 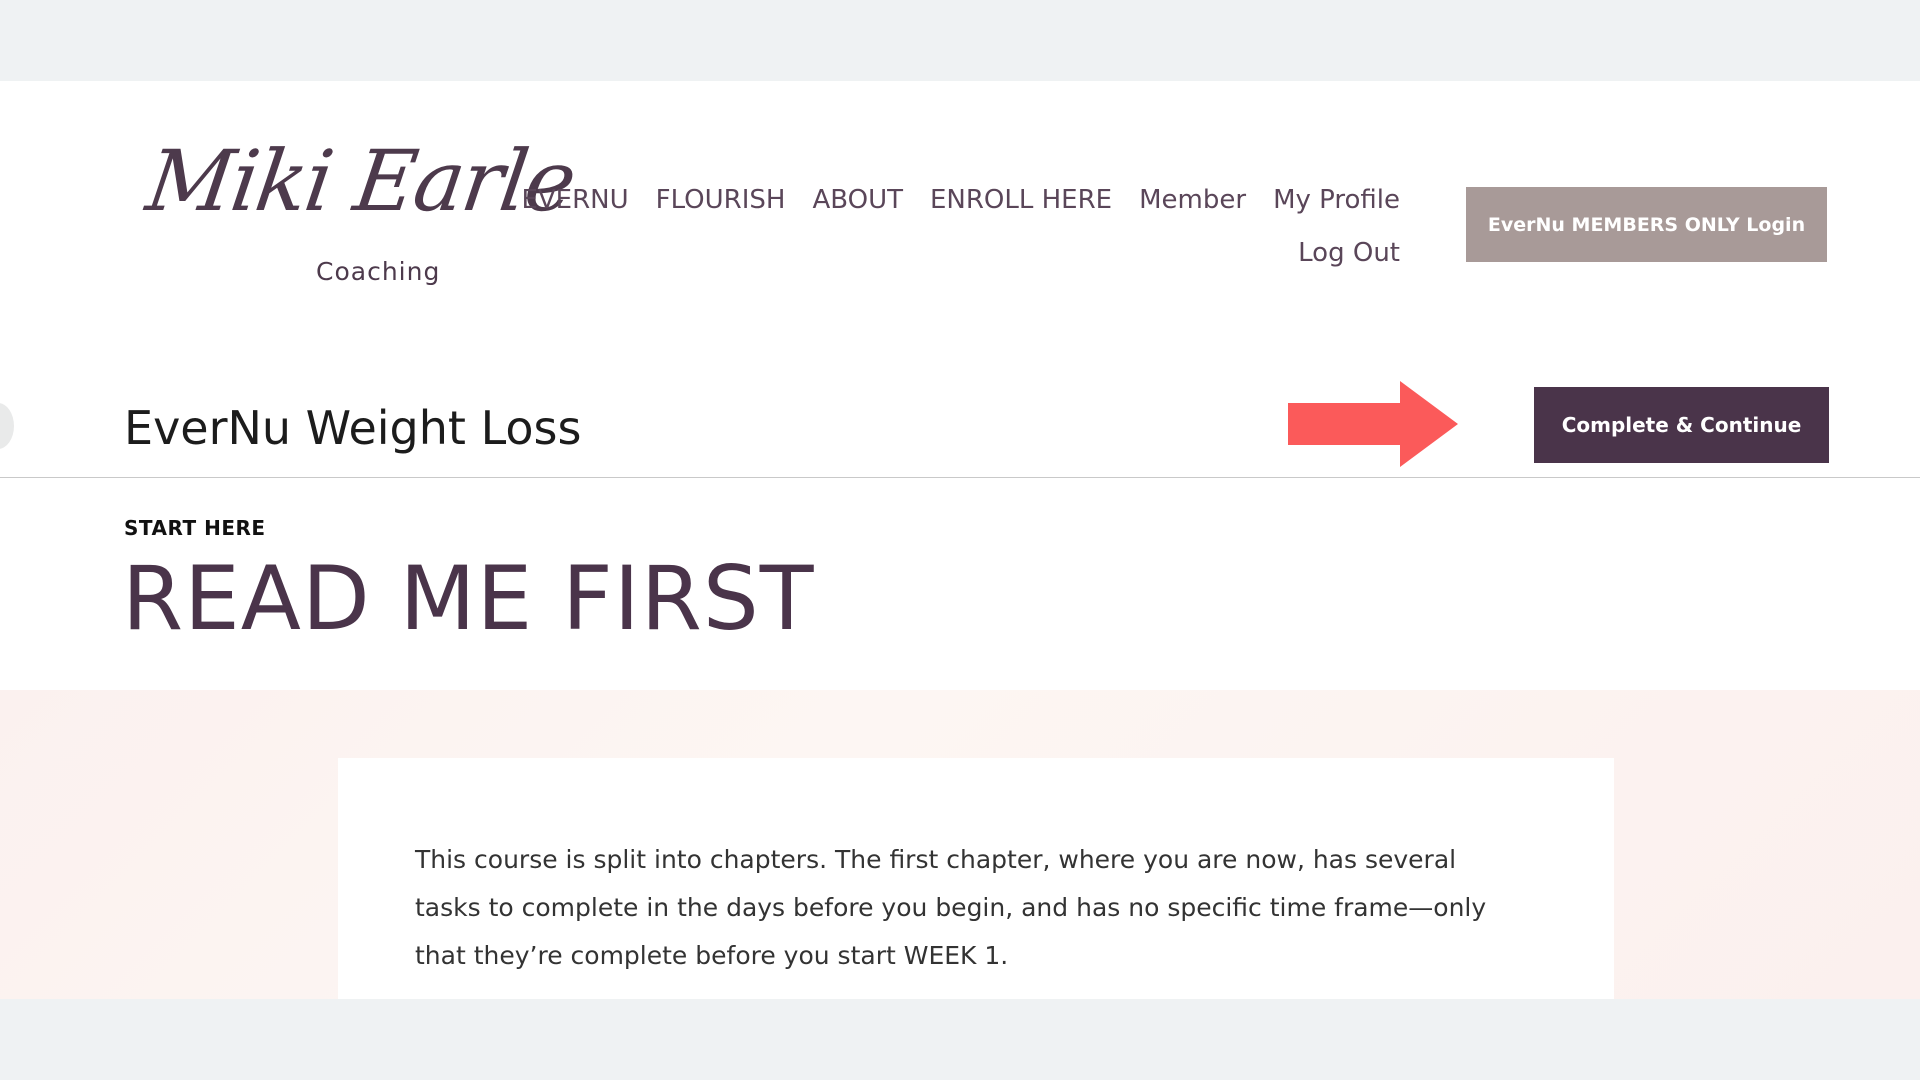 What do you see at coordinates (1681, 425) in the screenshot?
I see `complete-continue-button: Complete & Continue` at bounding box center [1681, 425].